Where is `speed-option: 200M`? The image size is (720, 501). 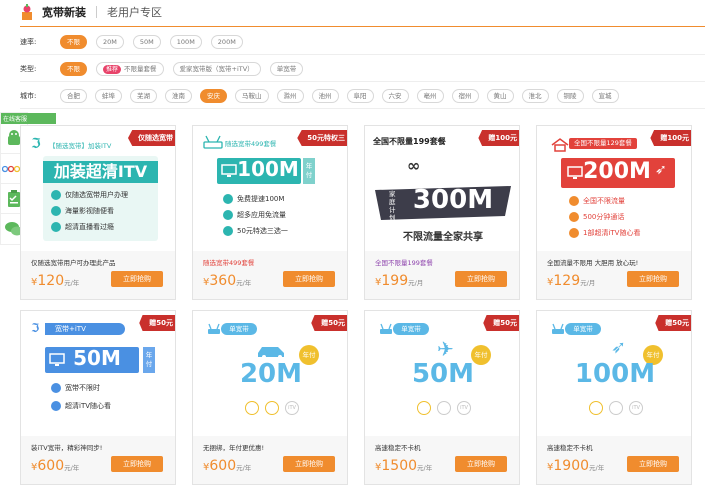 speed-option: 200M is located at coordinates (226, 41).